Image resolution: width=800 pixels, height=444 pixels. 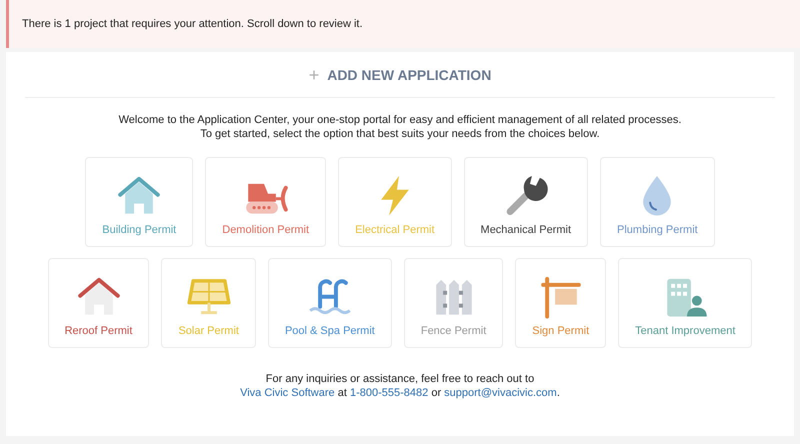 I want to click on permit-tile: Demolition Permit, so click(x=265, y=202).